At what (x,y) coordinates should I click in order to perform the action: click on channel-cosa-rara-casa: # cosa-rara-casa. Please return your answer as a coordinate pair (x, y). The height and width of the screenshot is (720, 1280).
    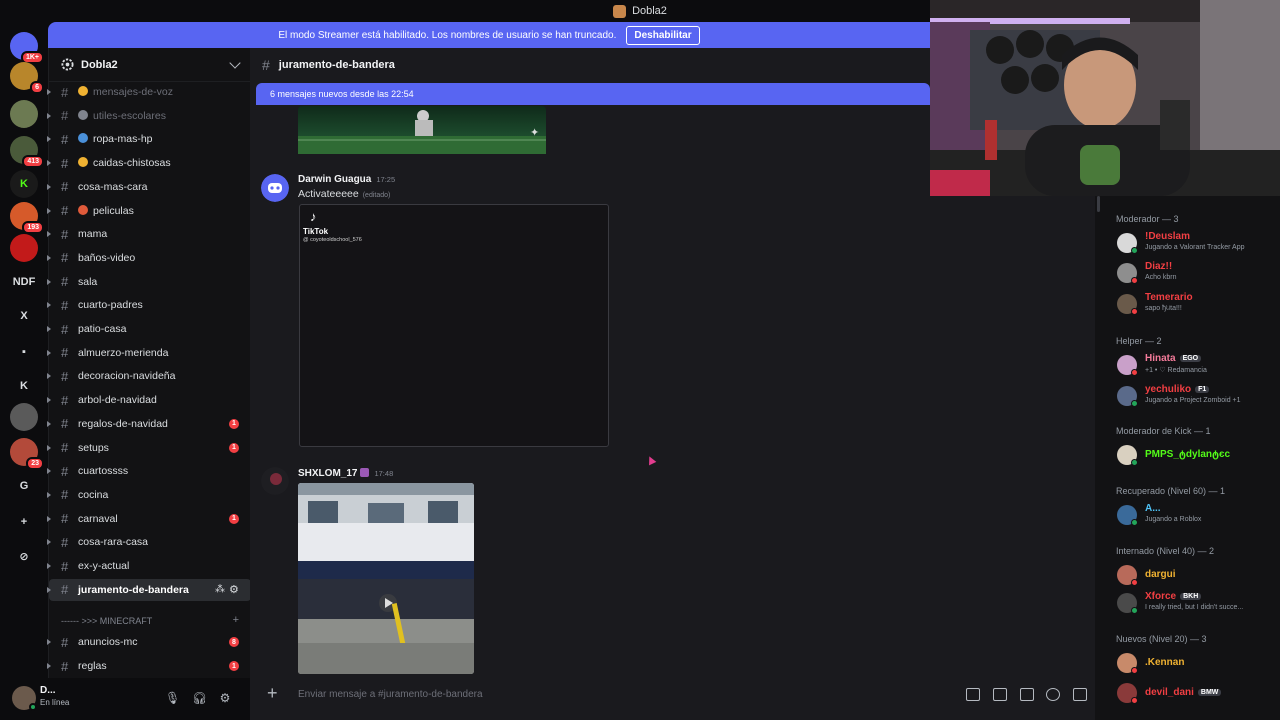
    Looking at the image, I should click on (149, 542).